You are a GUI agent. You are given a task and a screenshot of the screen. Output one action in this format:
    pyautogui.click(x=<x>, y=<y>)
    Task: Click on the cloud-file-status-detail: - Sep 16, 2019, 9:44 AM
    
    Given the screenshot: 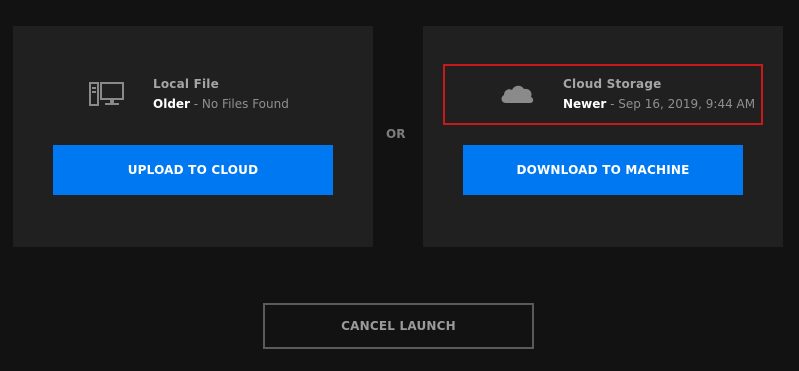 What is the action you would take?
    pyautogui.click(x=681, y=104)
    